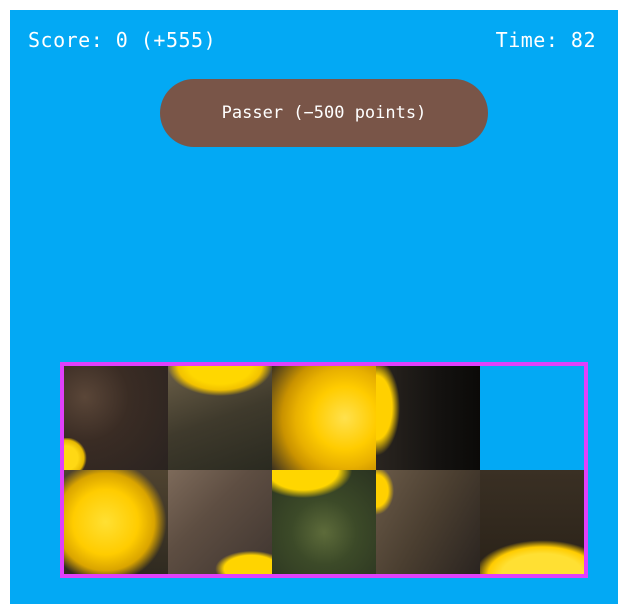 The image size is (628, 614). What do you see at coordinates (324, 113) in the screenshot?
I see `skip-button: Passer (−500 points)` at bounding box center [324, 113].